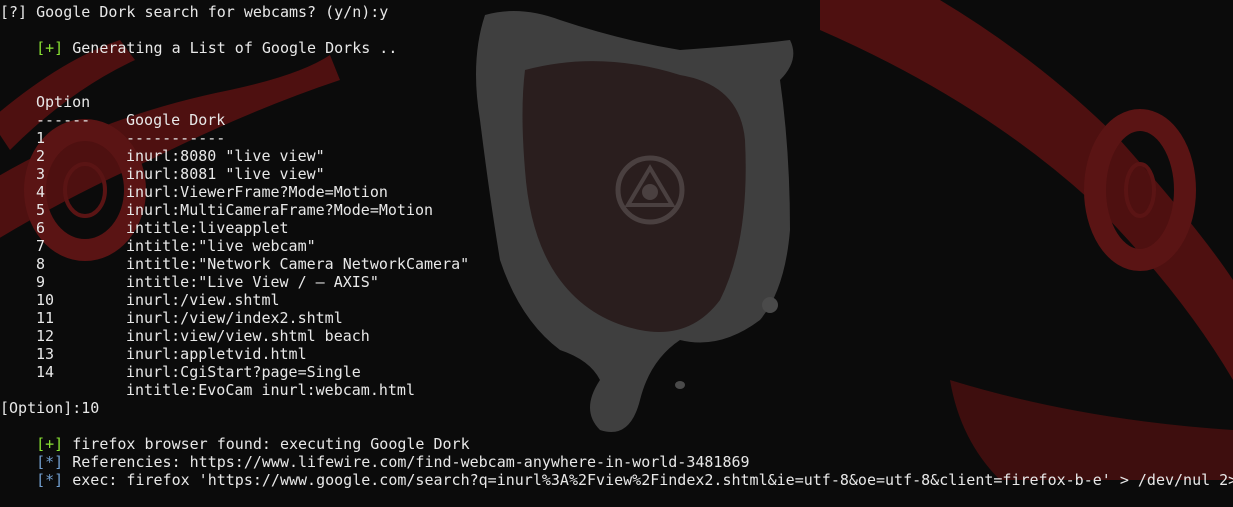 This screenshot has width=1233, height=507. What do you see at coordinates (616, 192) in the screenshot?
I see `dork-row: 4 inurl:MultiCameraFrame?Mode=Motion` at bounding box center [616, 192].